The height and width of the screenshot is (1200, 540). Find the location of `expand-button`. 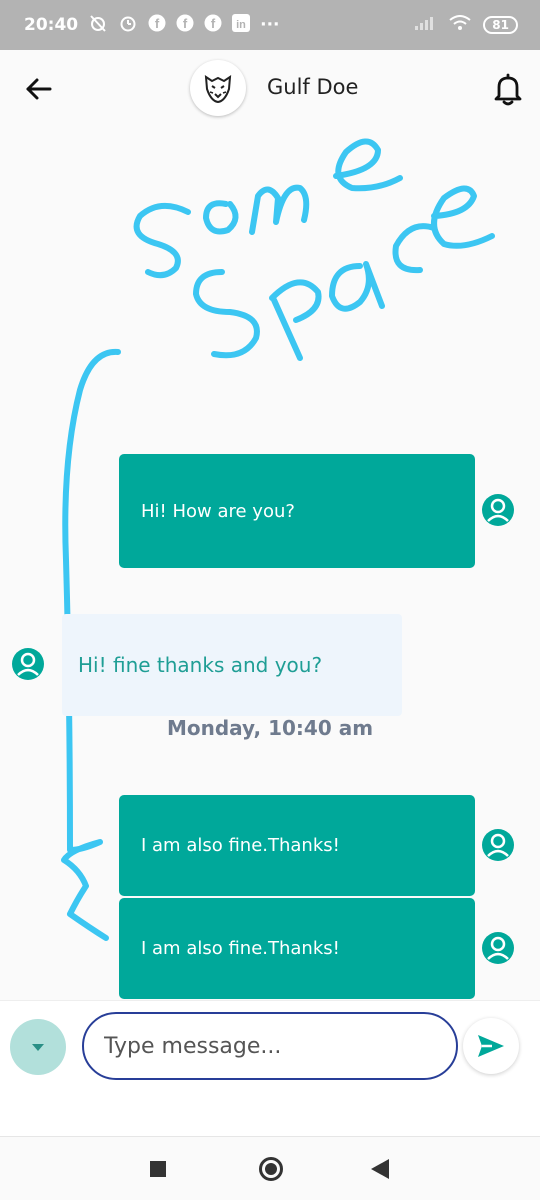

expand-button is located at coordinates (38, 1047).